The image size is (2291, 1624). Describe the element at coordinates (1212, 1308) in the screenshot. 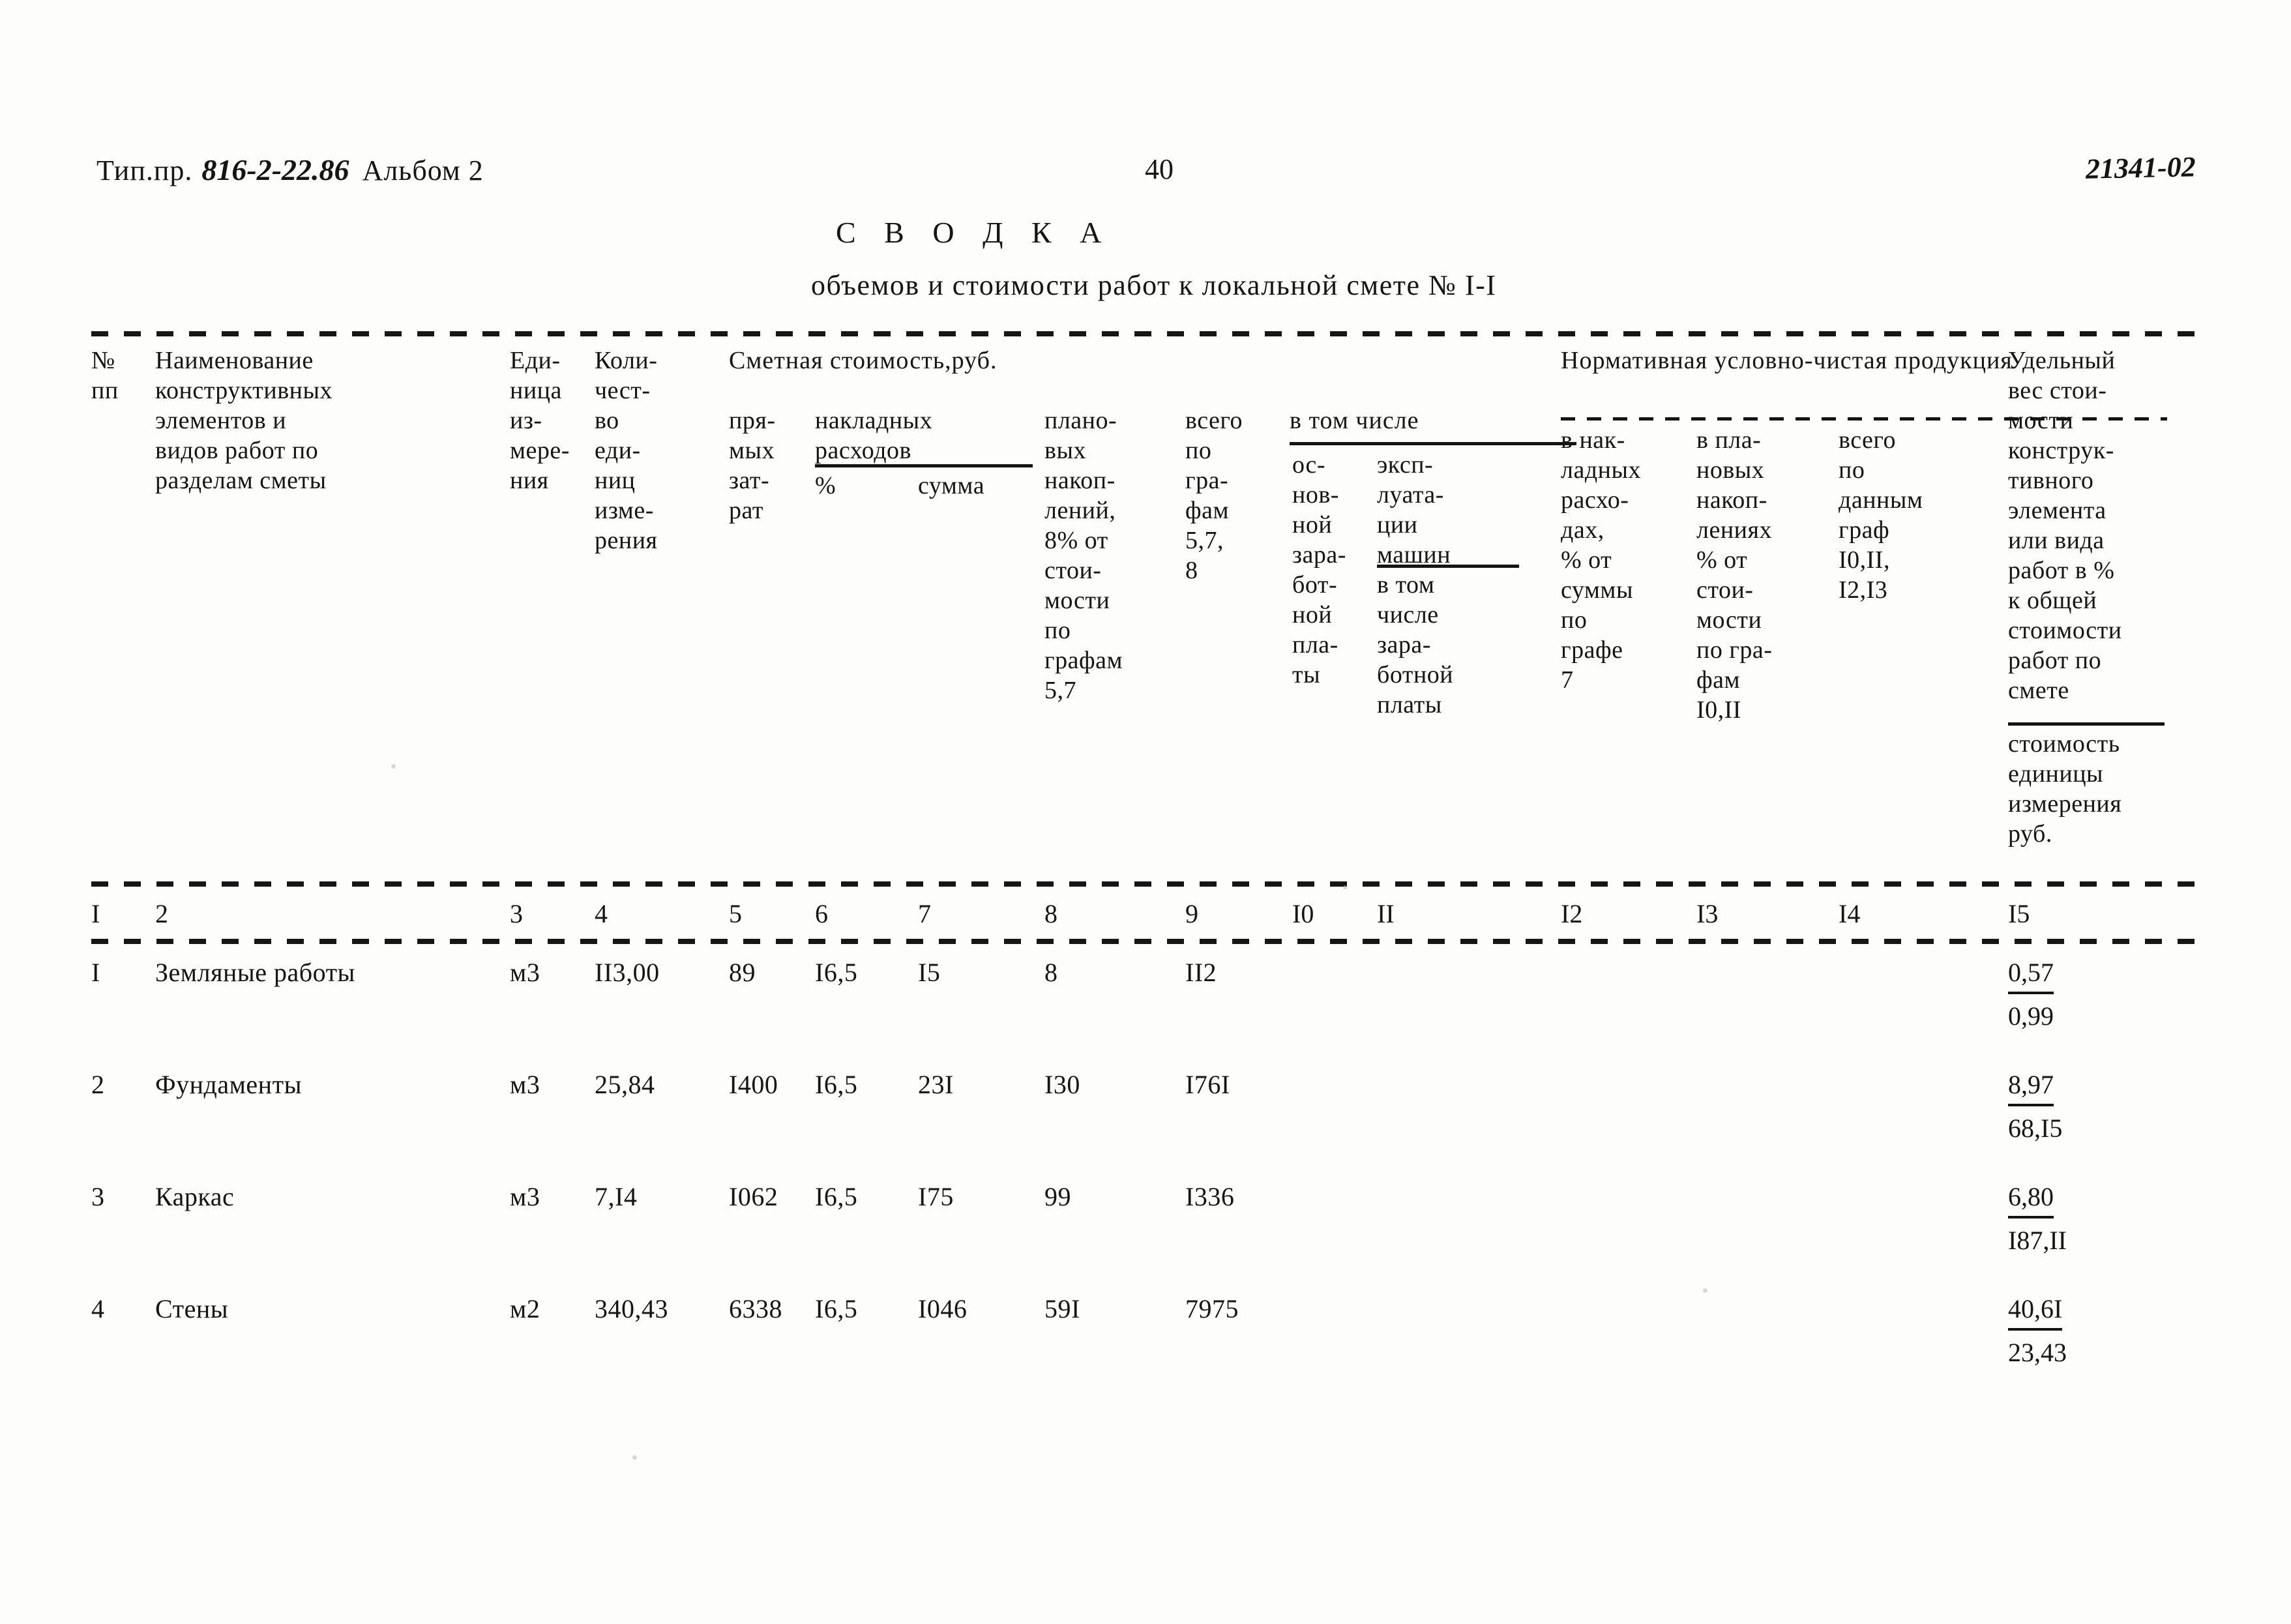

I see `cell-total: 7975` at that location.